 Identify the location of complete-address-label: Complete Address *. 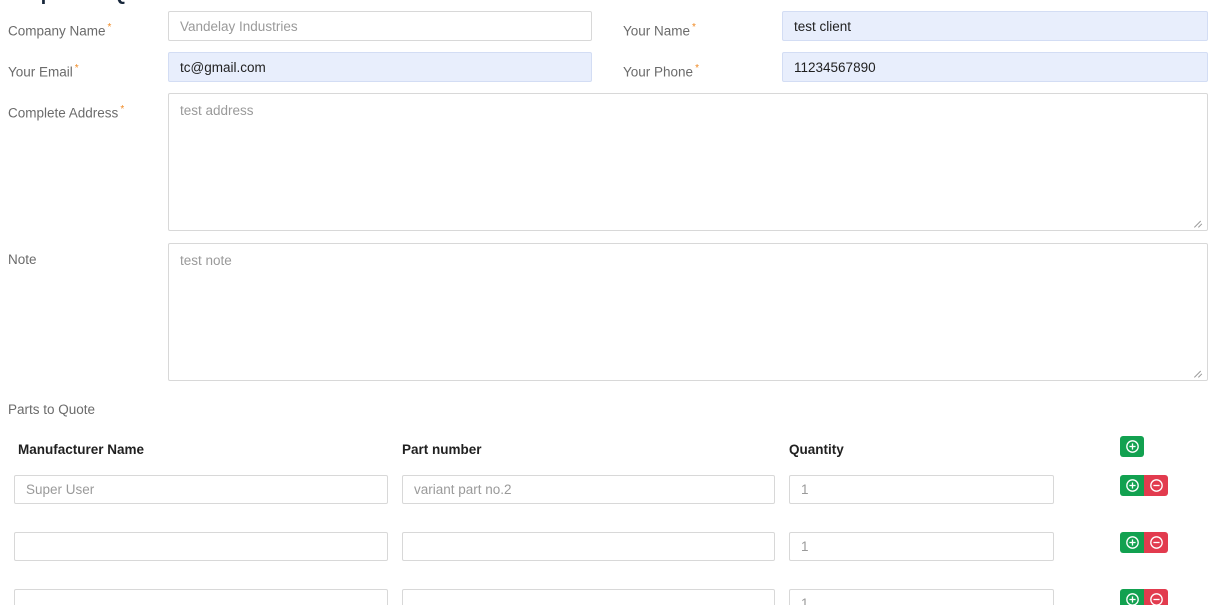
(66, 112).